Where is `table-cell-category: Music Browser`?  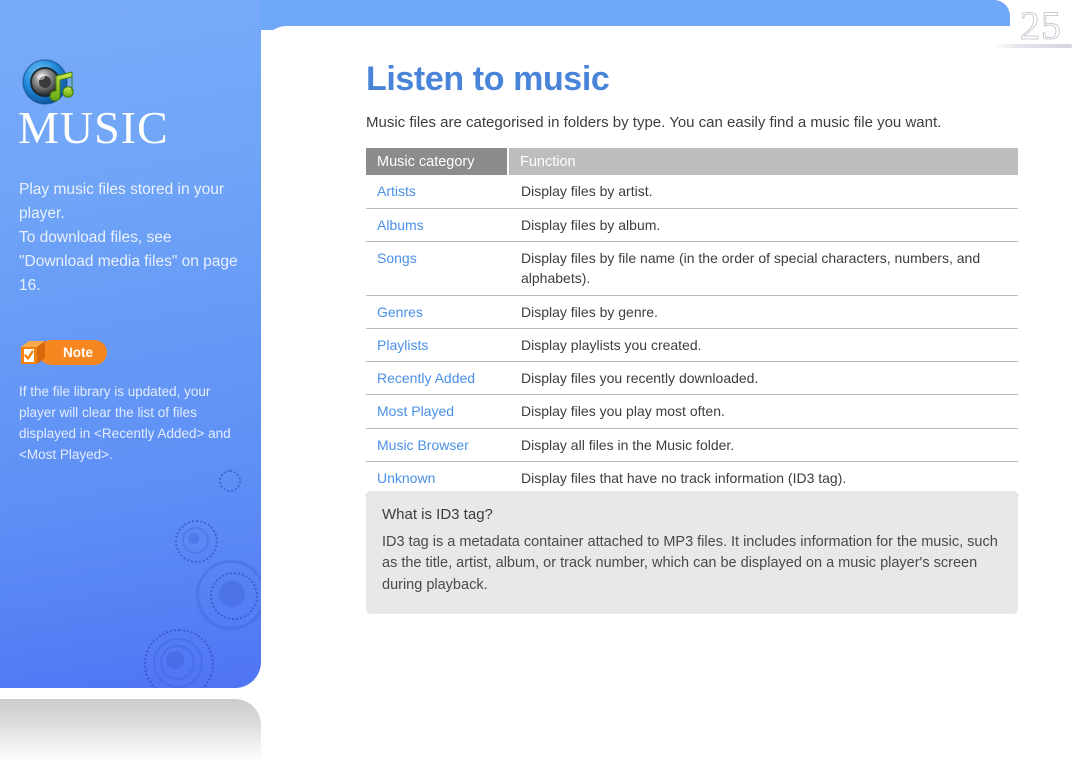
table-cell-category: Music Browser is located at coordinates (437, 445).